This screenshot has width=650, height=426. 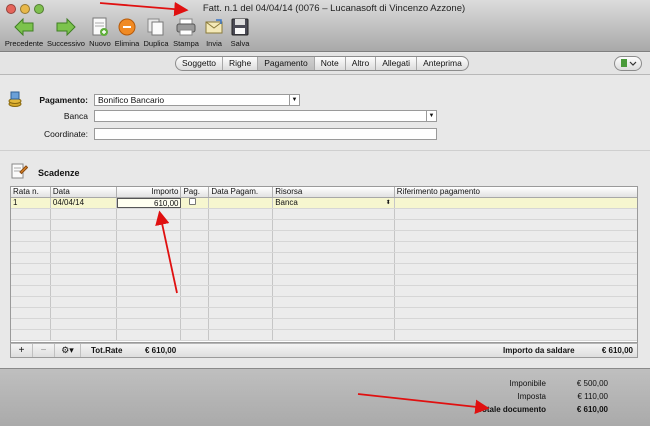 What do you see at coordinates (31, 192) in the screenshot?
I see `column-header-rata: Rata n.` at bounding box center [31, 192].